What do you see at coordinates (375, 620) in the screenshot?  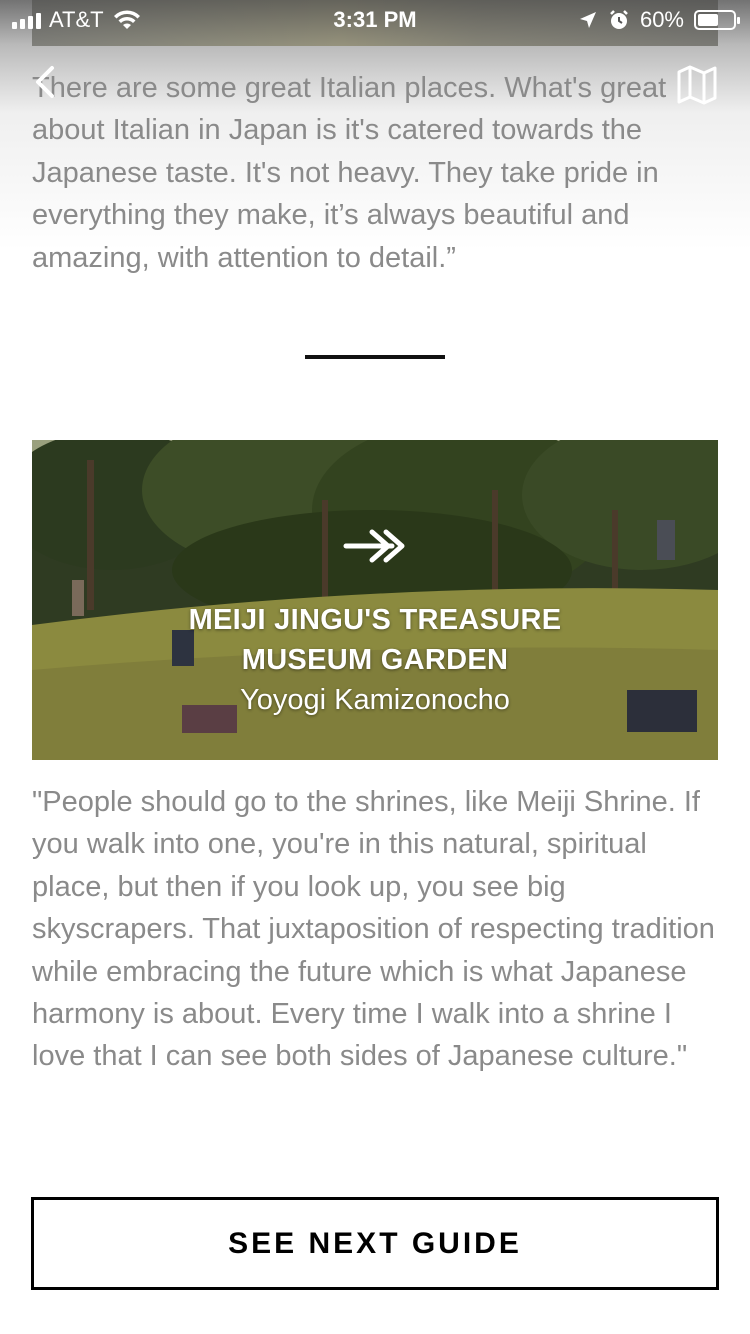 I see `place-name-line1: MEIJI JINGU'S TREASURE` at bounding box center [375, 620].